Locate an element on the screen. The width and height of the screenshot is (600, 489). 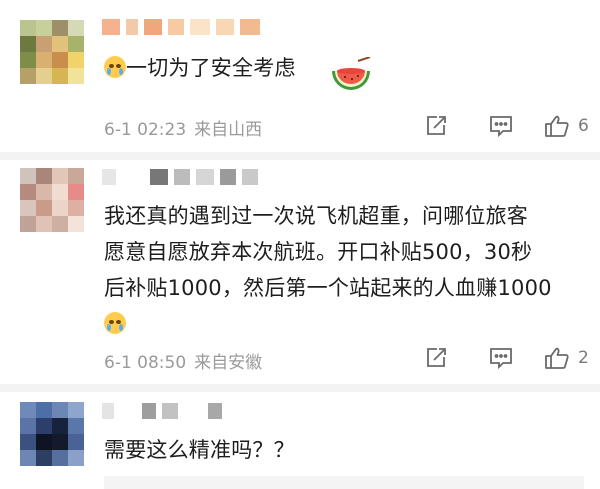
comment-location: 来自山西 is located at coordinates (228, 130).